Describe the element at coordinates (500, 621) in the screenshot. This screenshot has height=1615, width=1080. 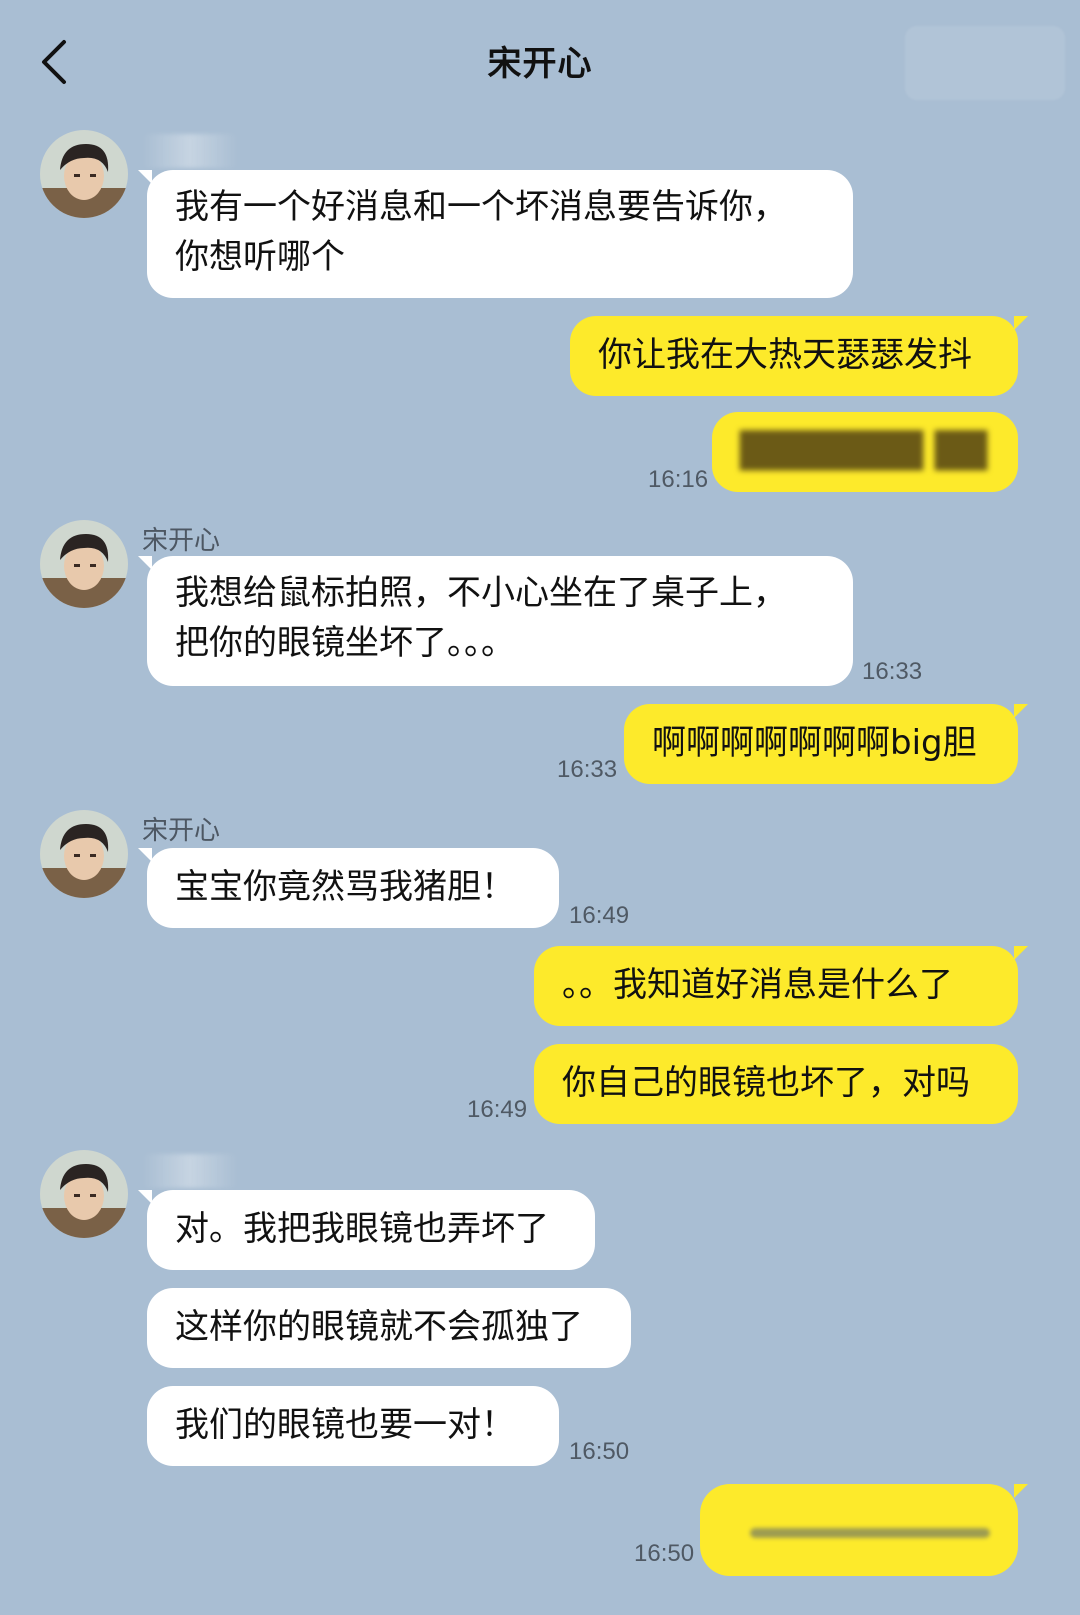
I see `message-bubble-incoming: 我想给鼠标拍照，不小心坐在了桌子上， 把你的眼镜坐坏了。。。` at that location.